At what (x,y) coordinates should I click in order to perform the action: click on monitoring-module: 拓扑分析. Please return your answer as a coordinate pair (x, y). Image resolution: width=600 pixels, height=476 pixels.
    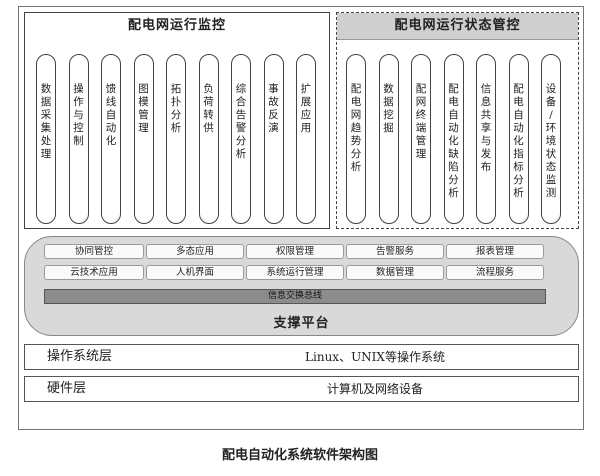
    Looking at the image, I should click on (176, 139).